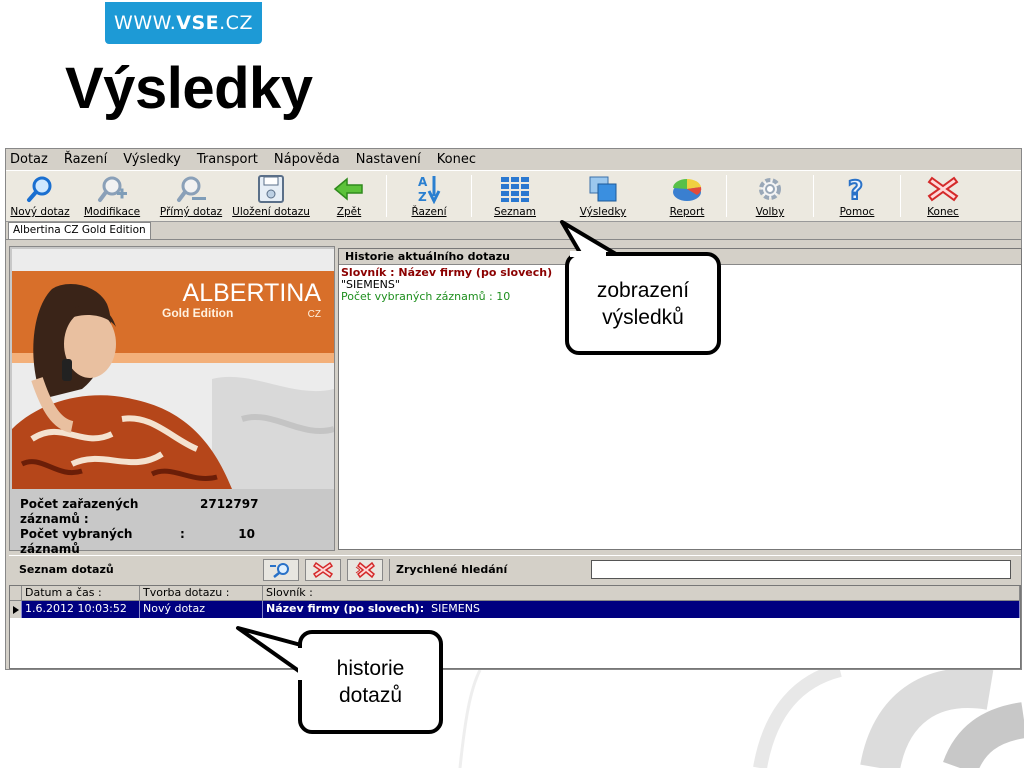  Describe the element at coordinates (189, 88) in the screenshot. I see `slide-title: Výsledky` at that location.